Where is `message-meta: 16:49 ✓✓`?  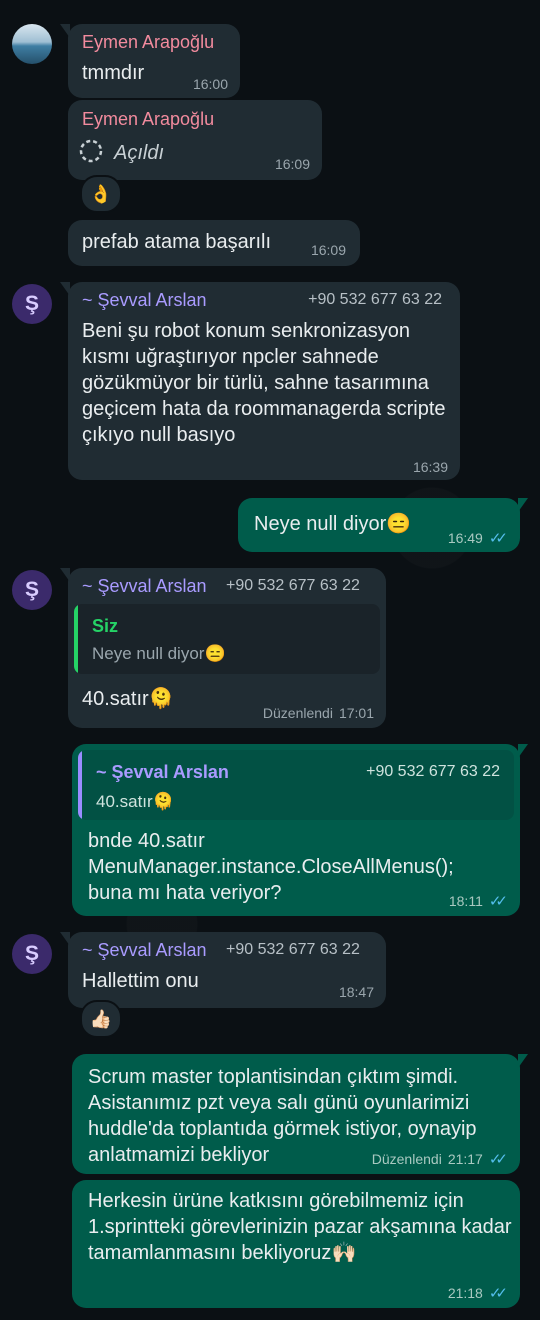
message-meta: 16:49 ✓✓ is located at coordinates (478, 538).